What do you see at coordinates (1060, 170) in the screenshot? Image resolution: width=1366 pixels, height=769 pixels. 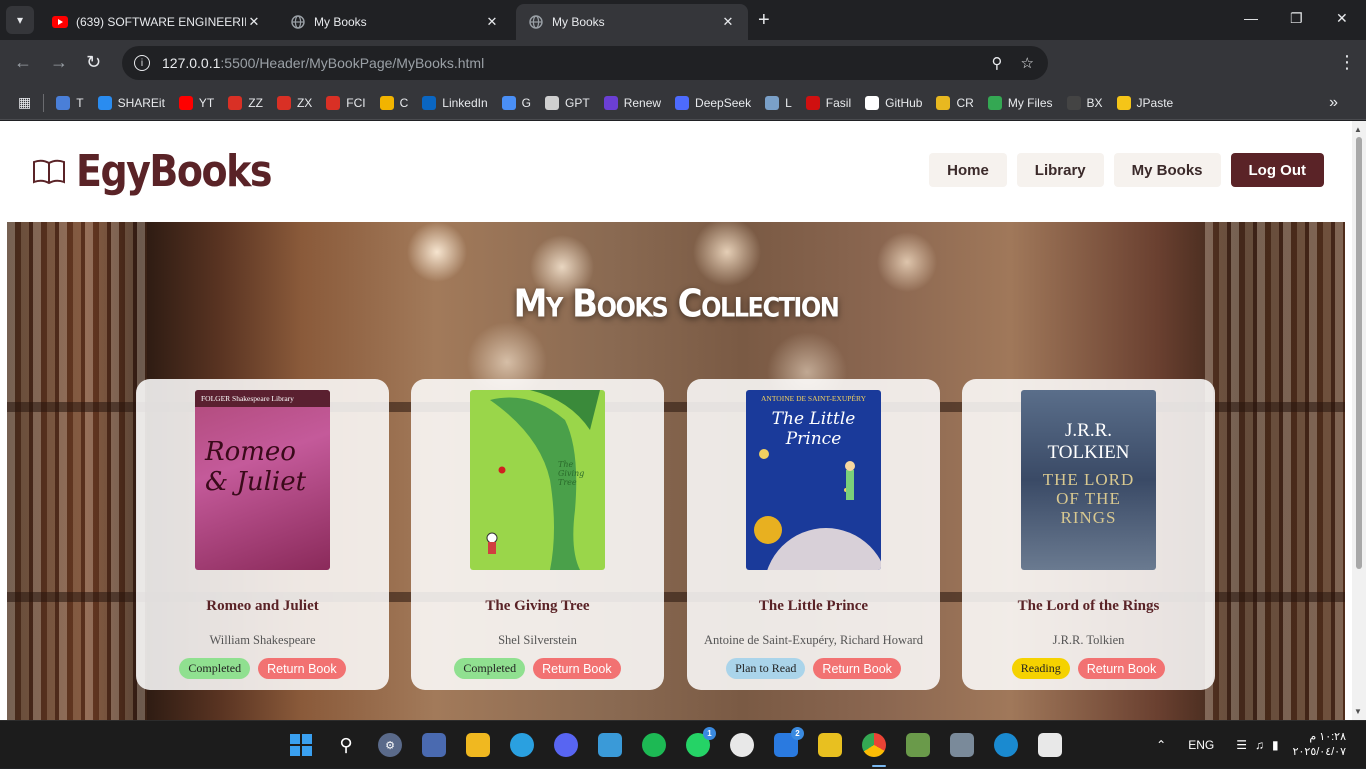 I see `nav-library: Library` at bounding box center [1060, 170].